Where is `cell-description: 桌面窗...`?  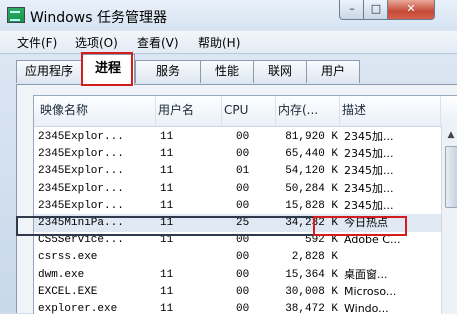
cell-description: 桌面窗... is located at coordinates (366, 274).